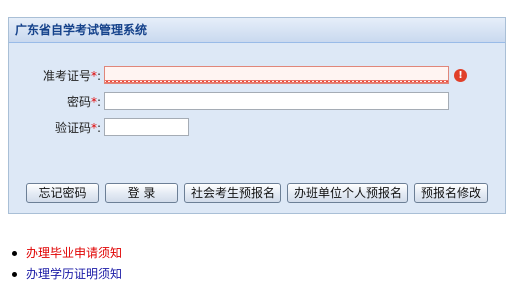  I want to click on list-item: 办理毕业申请须知, so click(66, 253).